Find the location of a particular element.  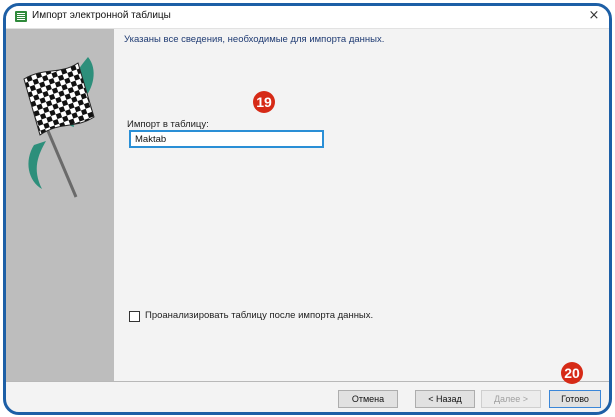

title-bar: Импорт электронной таблицы × is located at coordinates (307, 17).